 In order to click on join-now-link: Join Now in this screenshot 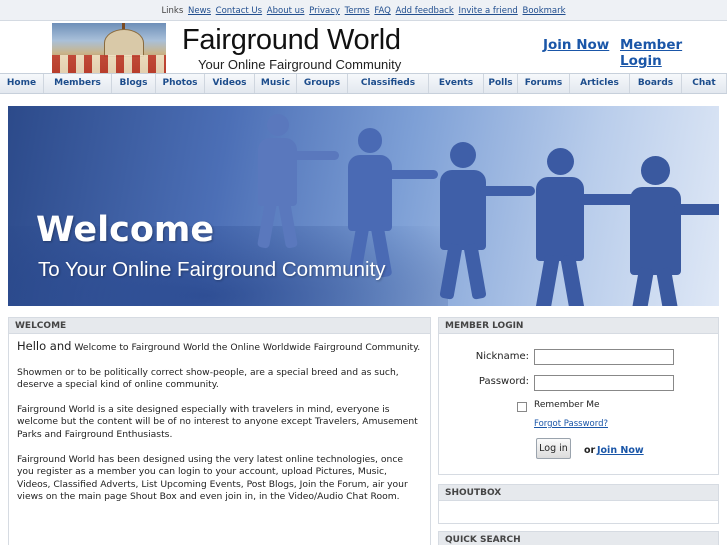, I will do `click(576, 45)`.